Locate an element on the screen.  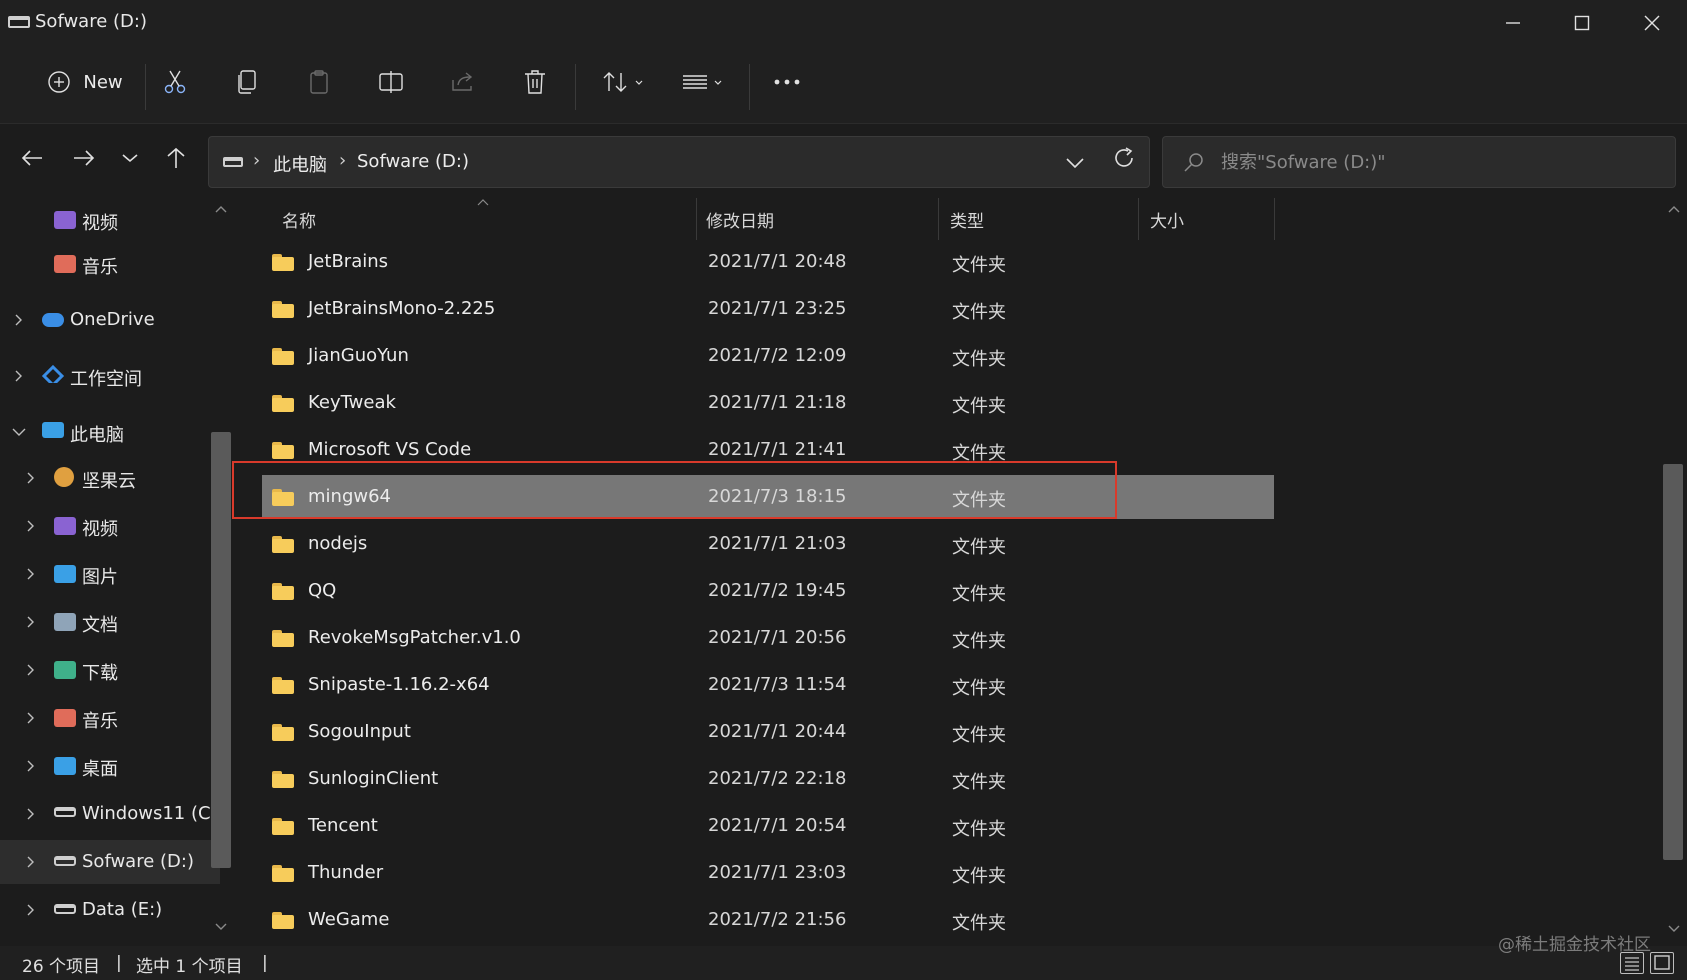
column-header-name: 名称 is located at coordinates (299, 219).